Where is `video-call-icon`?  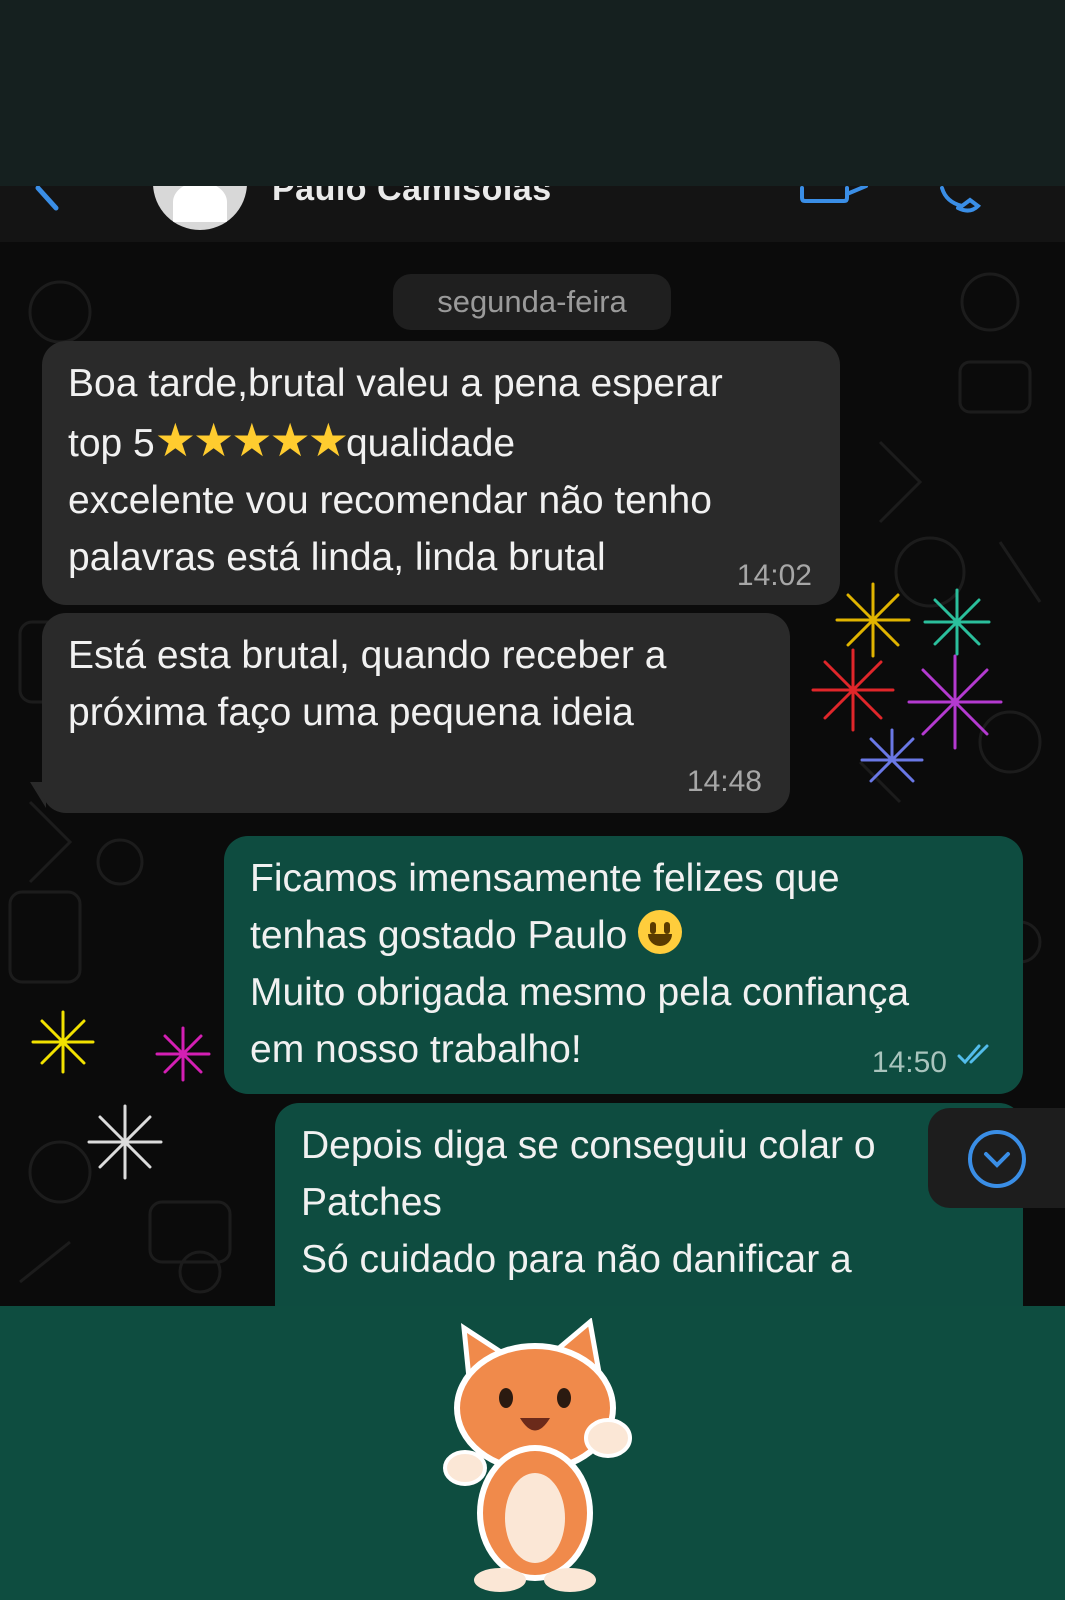
video-call-icon is located at coordinates (835, 199).